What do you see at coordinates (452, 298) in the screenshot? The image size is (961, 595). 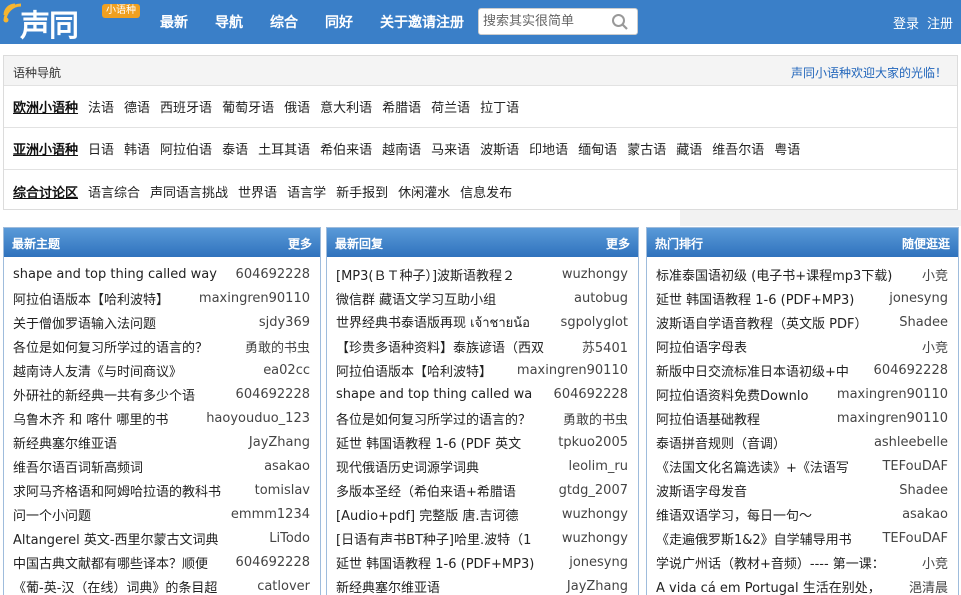 I see `thread-title-link: 微信群 藏语文学习互助小组` at bounding box center [452, 298].